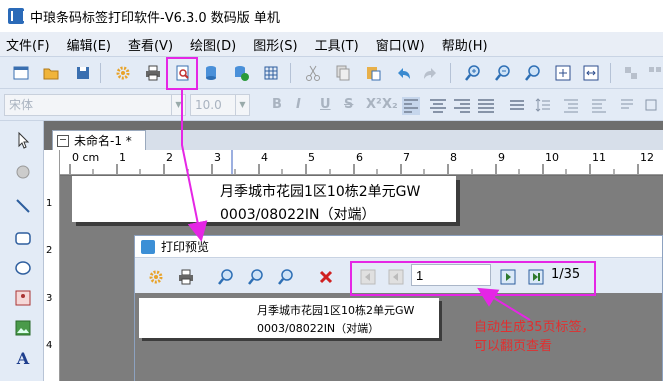 The image size is (663, 381). I want to click on window-title: 中琅条码标签打印软件-V6.3.0 数码版 单机, so click(155, 18).